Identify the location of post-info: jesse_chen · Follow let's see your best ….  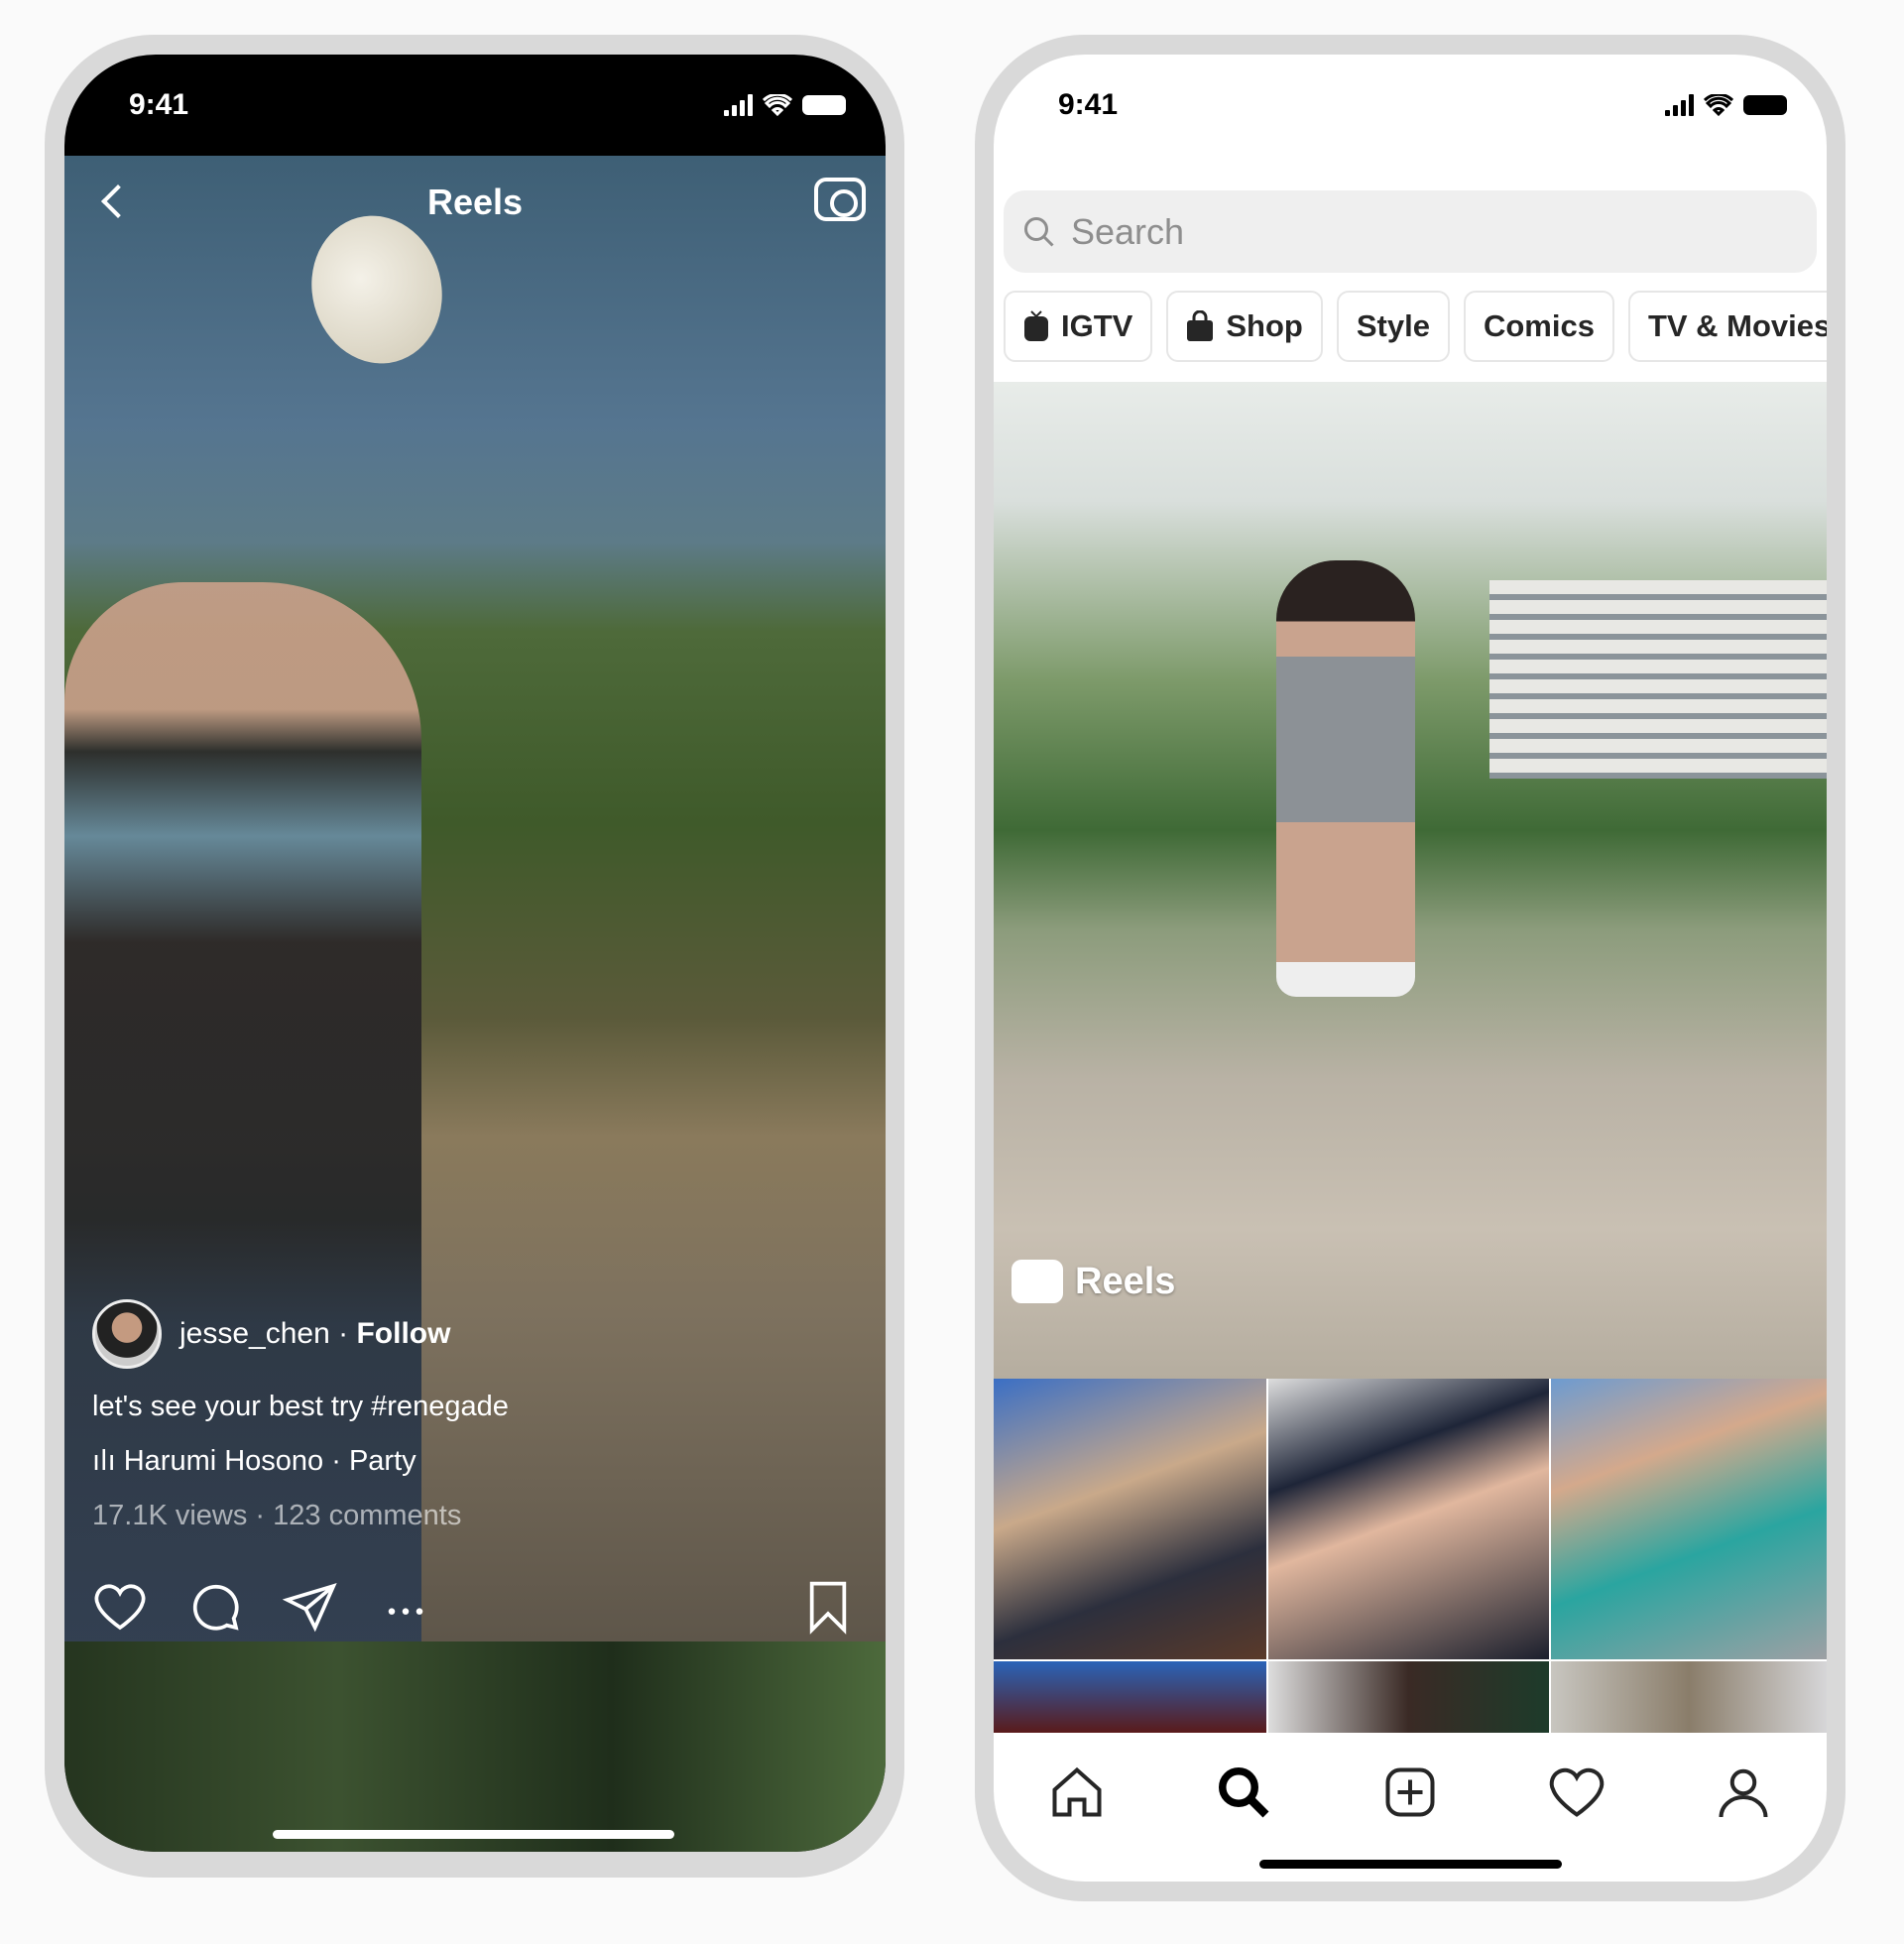
(300, 1415).